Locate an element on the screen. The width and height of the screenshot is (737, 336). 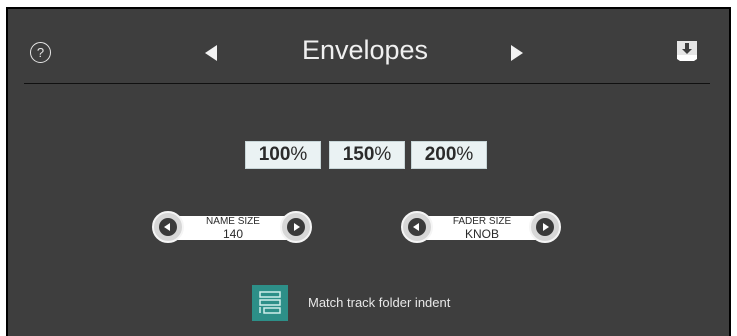
match-folder-indent-row: Match track folder indent is located at coordinates (402, 303).